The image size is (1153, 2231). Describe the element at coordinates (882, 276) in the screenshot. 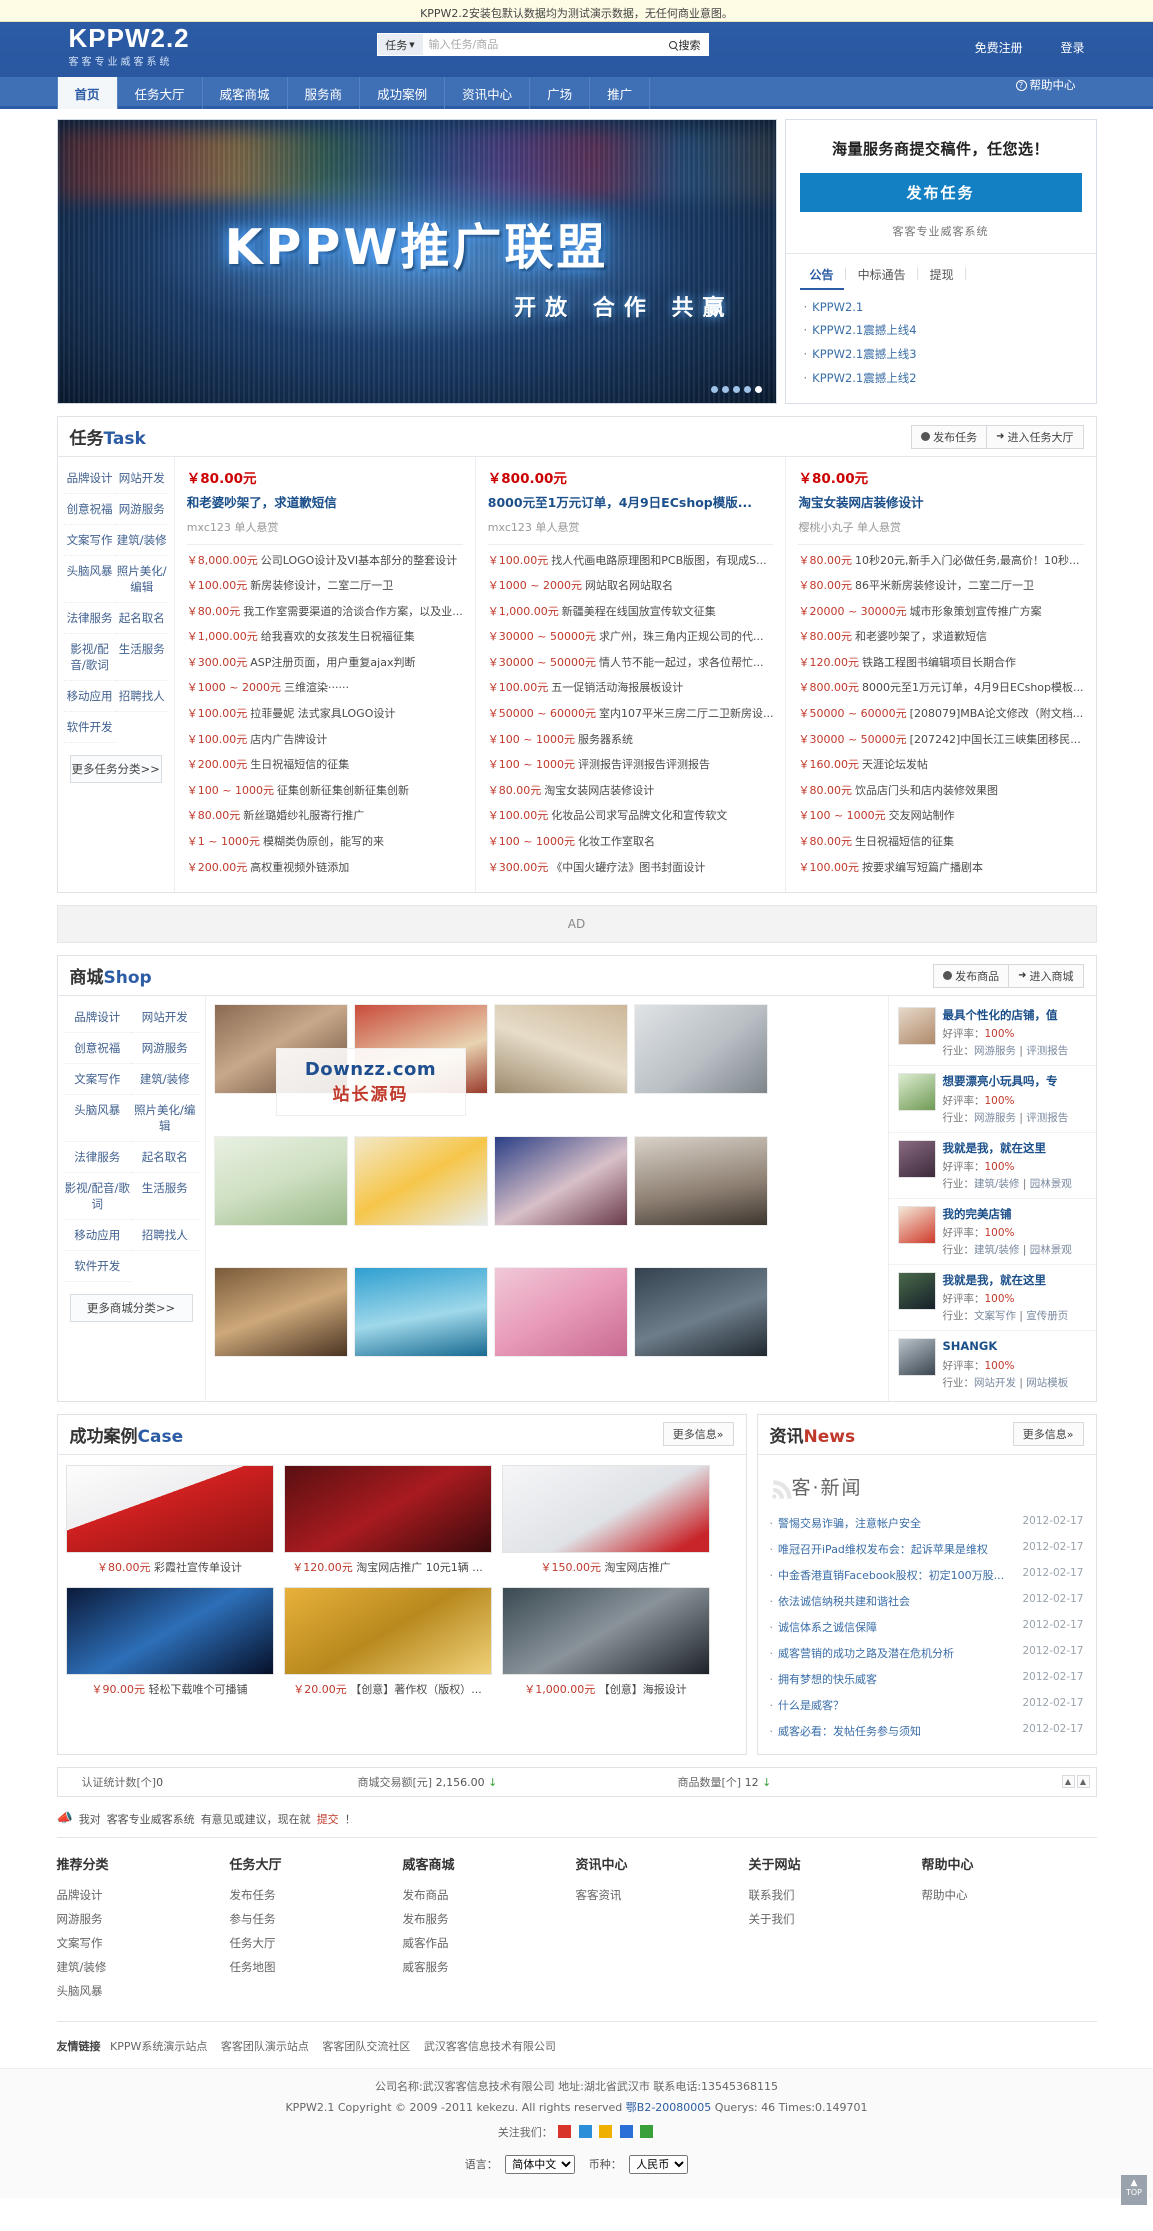

I see `tab-bid-notice: 中标通告` at that location.